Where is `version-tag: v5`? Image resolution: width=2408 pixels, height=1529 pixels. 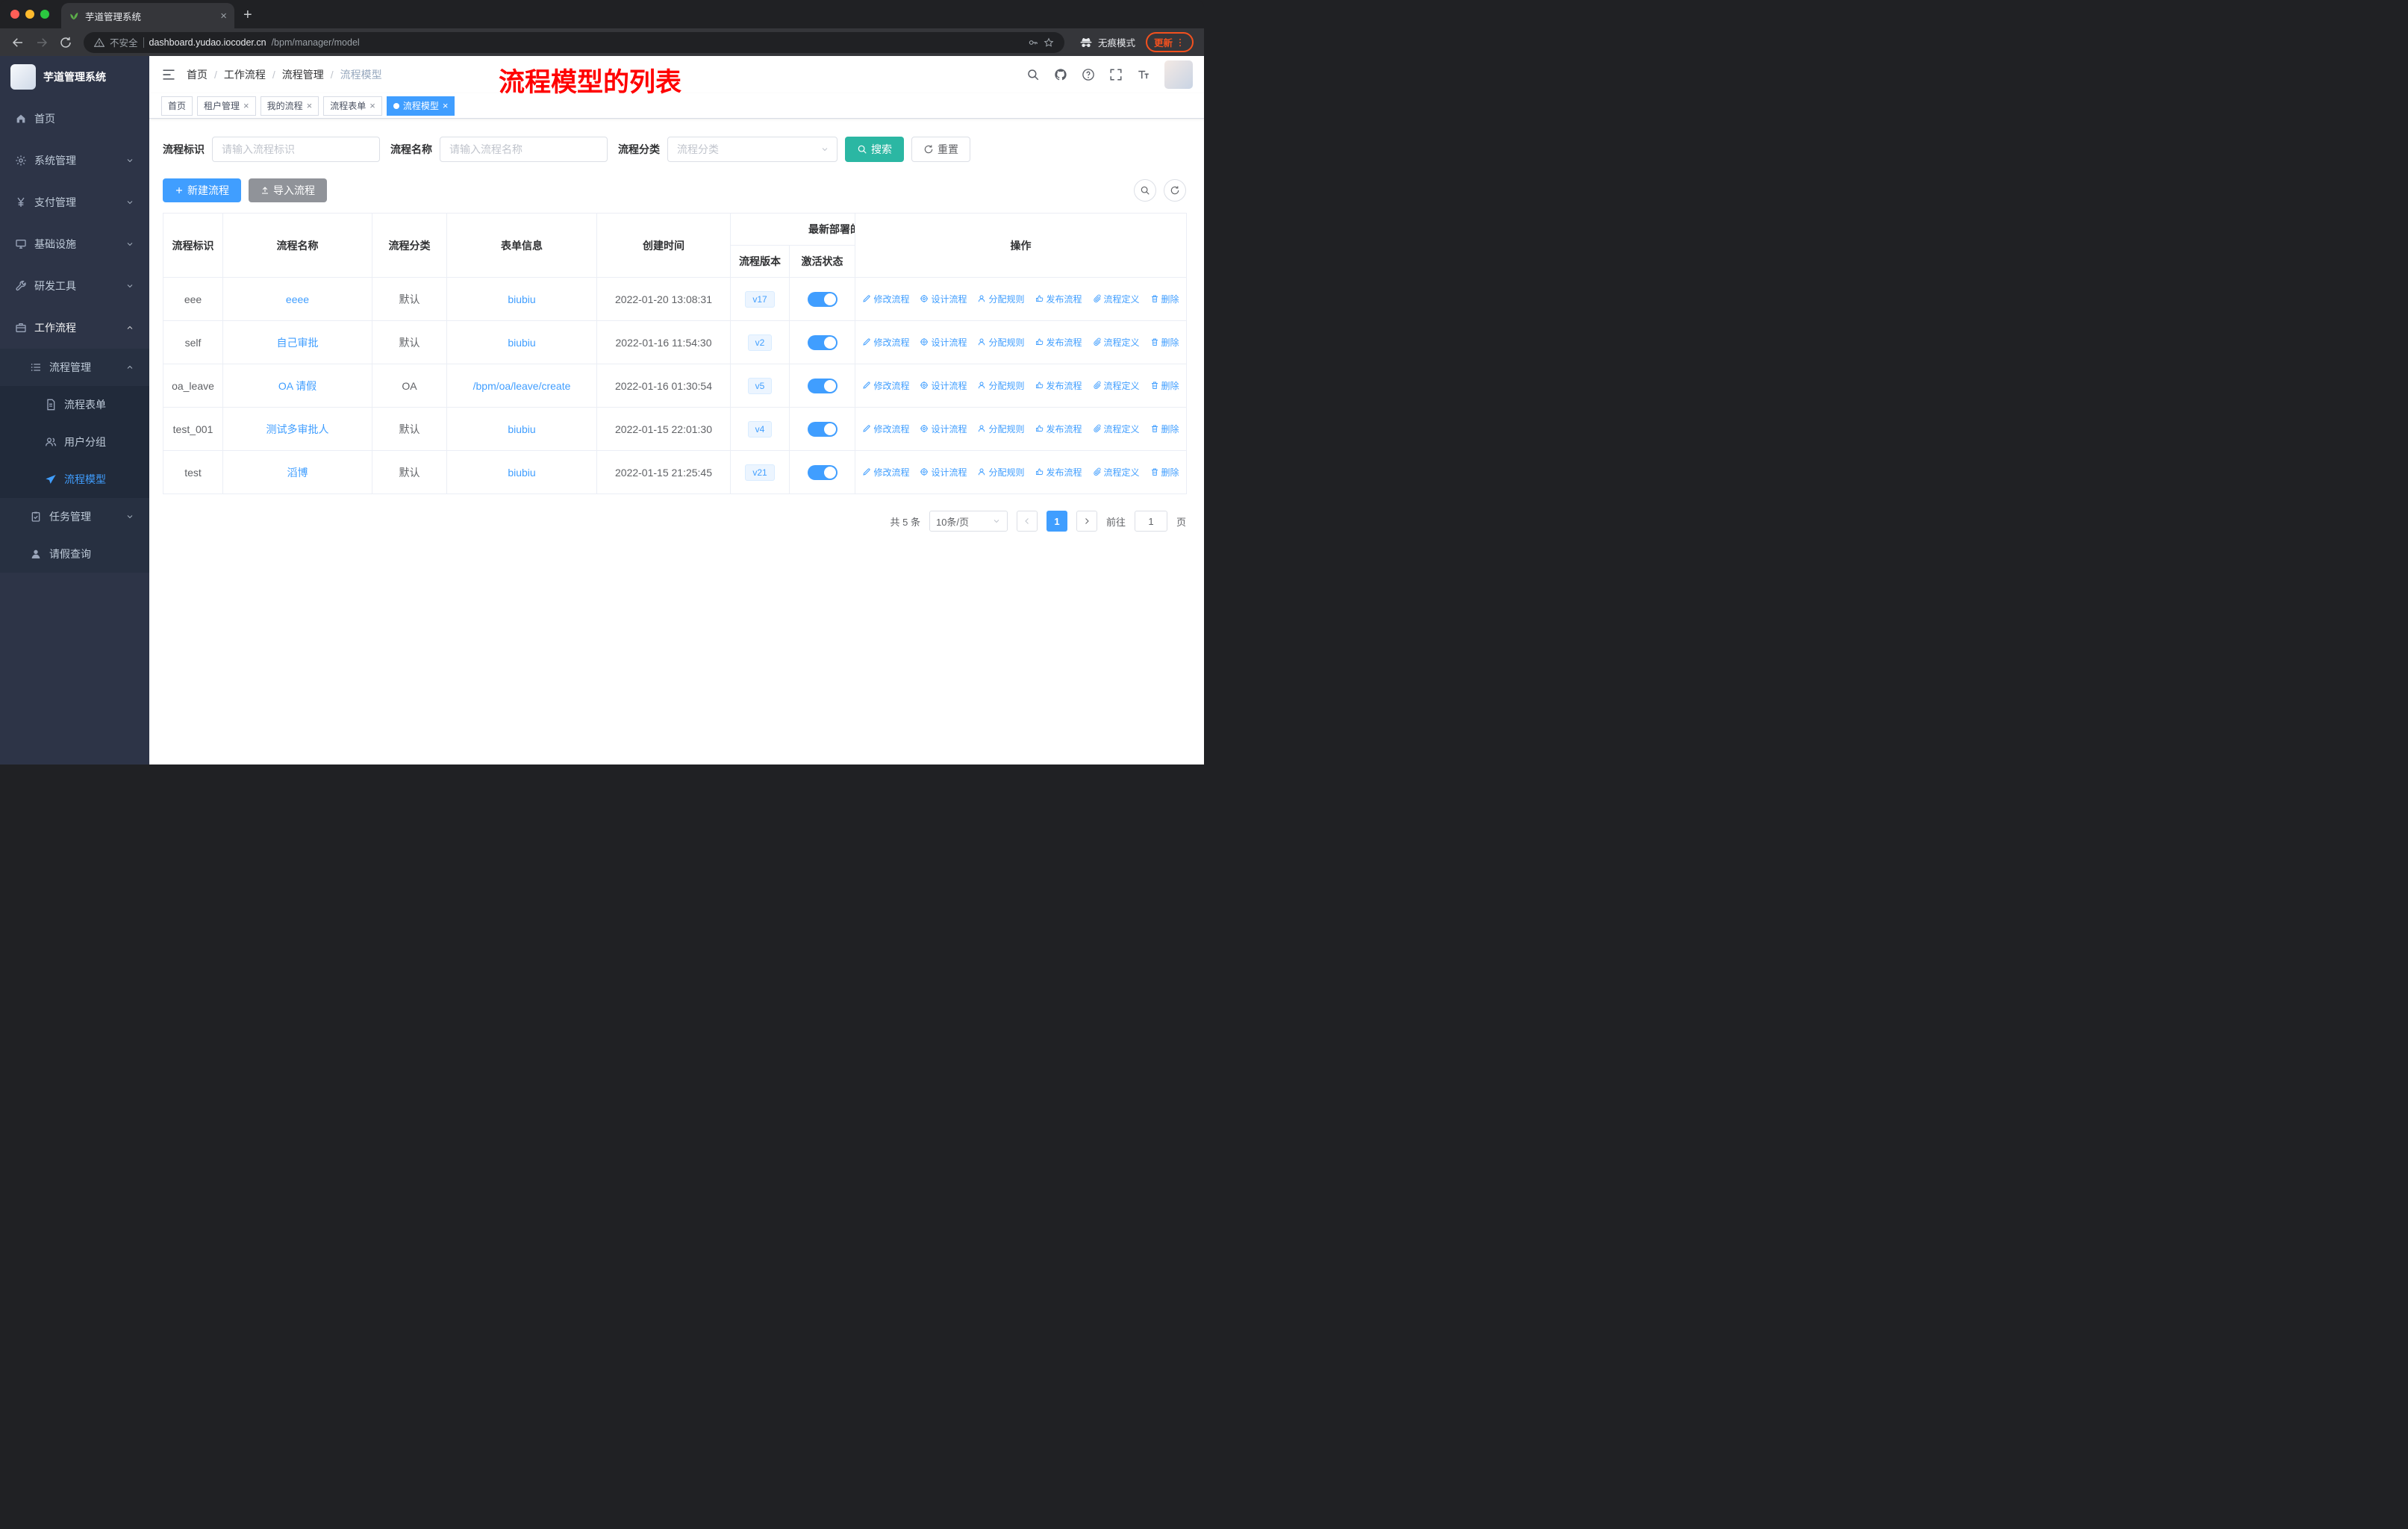 version-tag: v5 is located at coordinates (760, 386).